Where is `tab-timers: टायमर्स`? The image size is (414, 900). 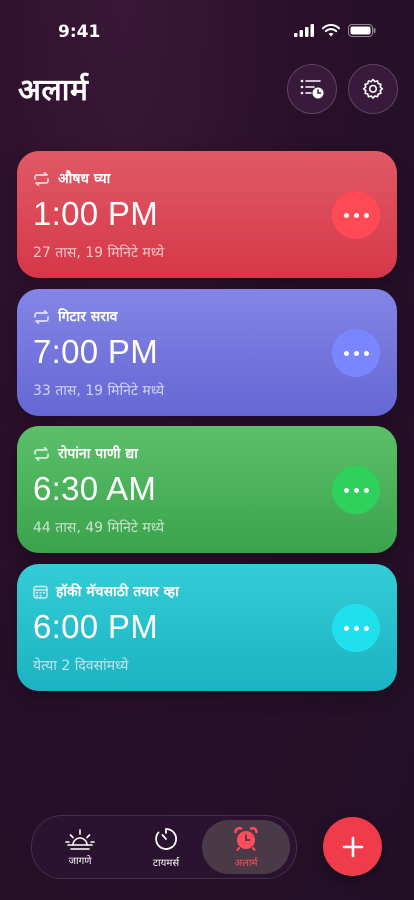
tab-timers: टायमर्स is located at coordinates (166, 847).